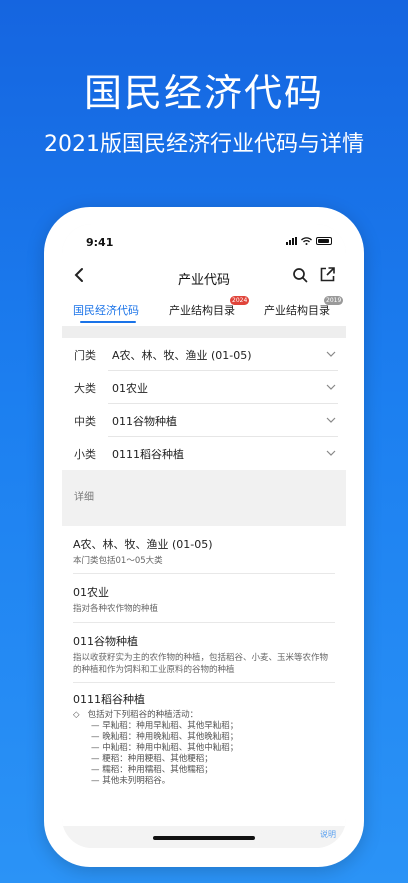 The height and width of the screenshot is (883, 408). I want to click on status-icons, so click(309, 241).